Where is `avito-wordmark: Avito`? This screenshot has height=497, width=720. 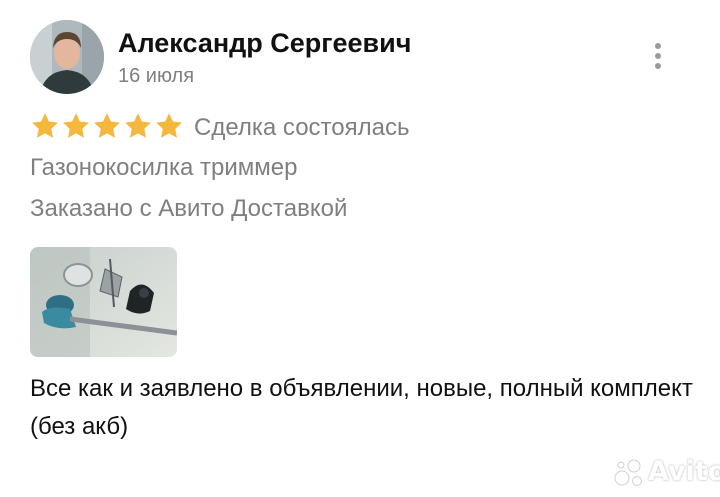
avito-wordmark: Avito is located at coordinates (684, 471).